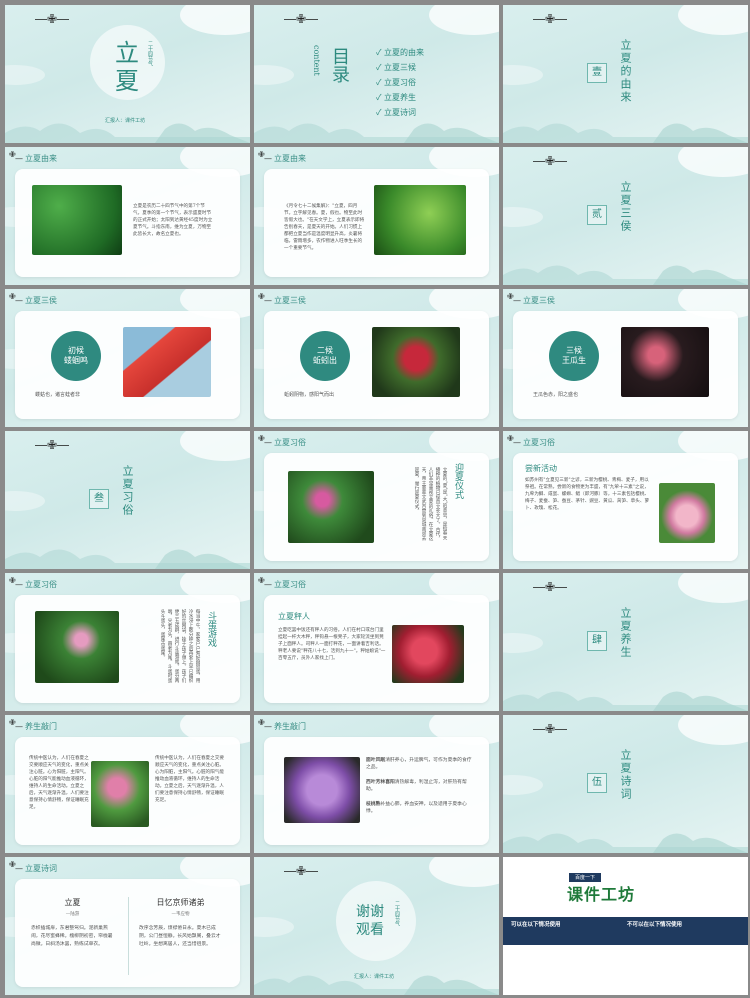 The height and width of the screenshot is (998, 750). What do you see at coordinates (150, 53) in the screenshot?
I see `cover-vertical-sub: 二十四节气` at bounding box center [150, 53].